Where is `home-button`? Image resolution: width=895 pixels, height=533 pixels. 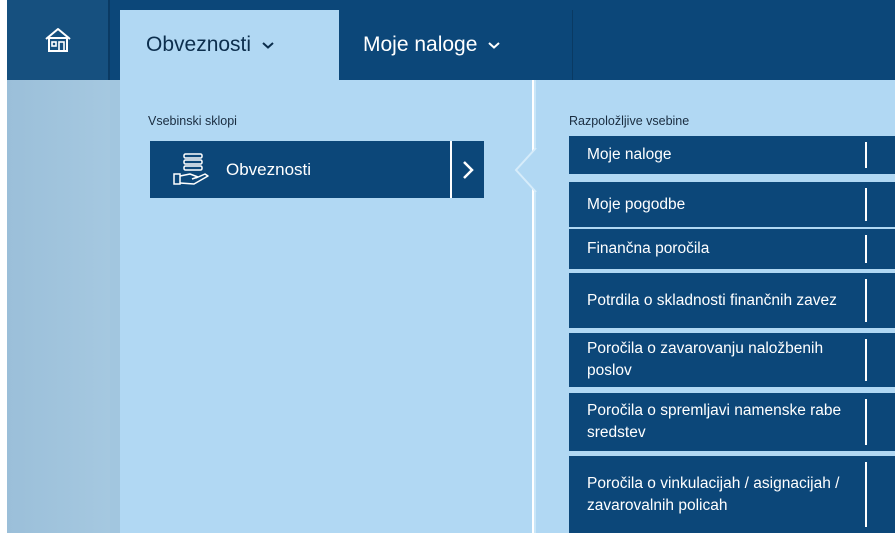
home-button is located at coordinates (58, 40).